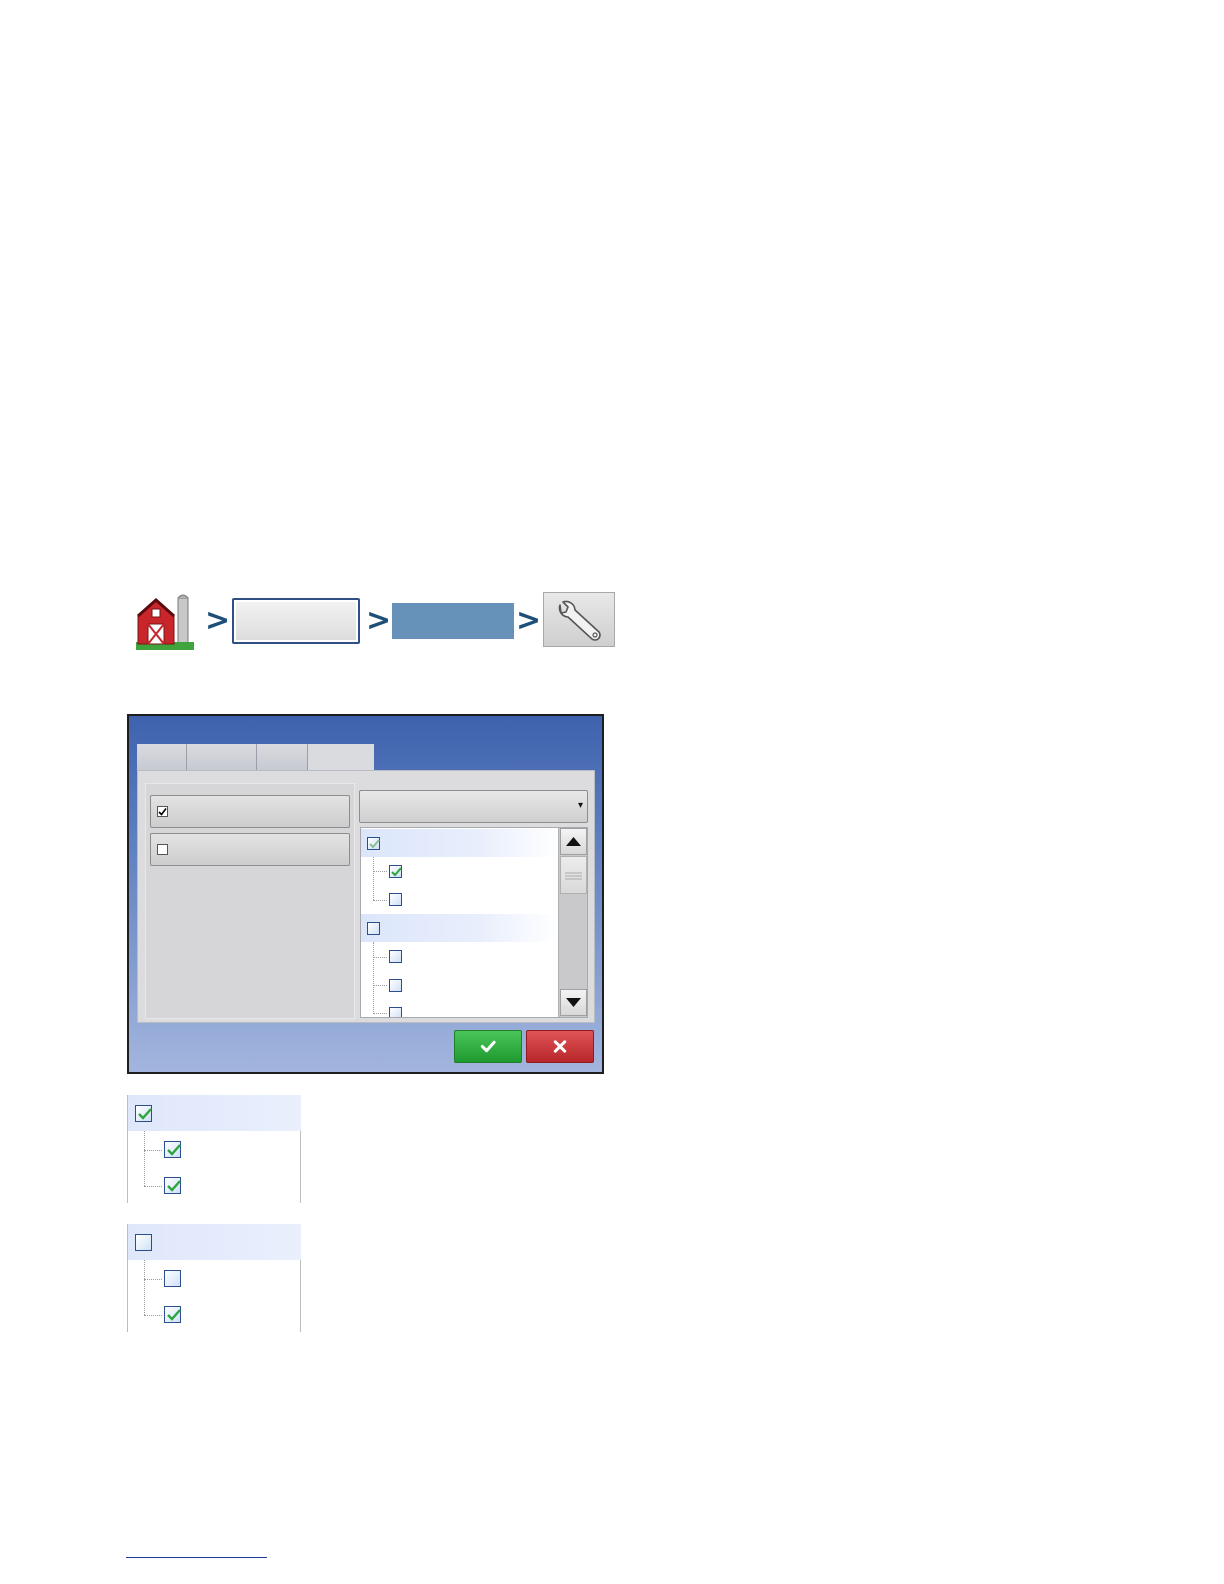  Describe the element at coordinates (165, 621) in the screenshot. I see `barn-icon` at that location.